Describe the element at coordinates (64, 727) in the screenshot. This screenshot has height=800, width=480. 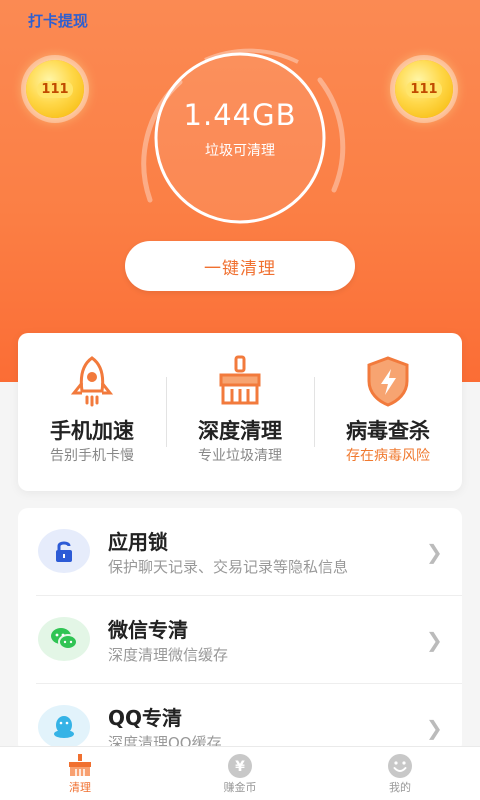
I see `qq-icon` at that location.